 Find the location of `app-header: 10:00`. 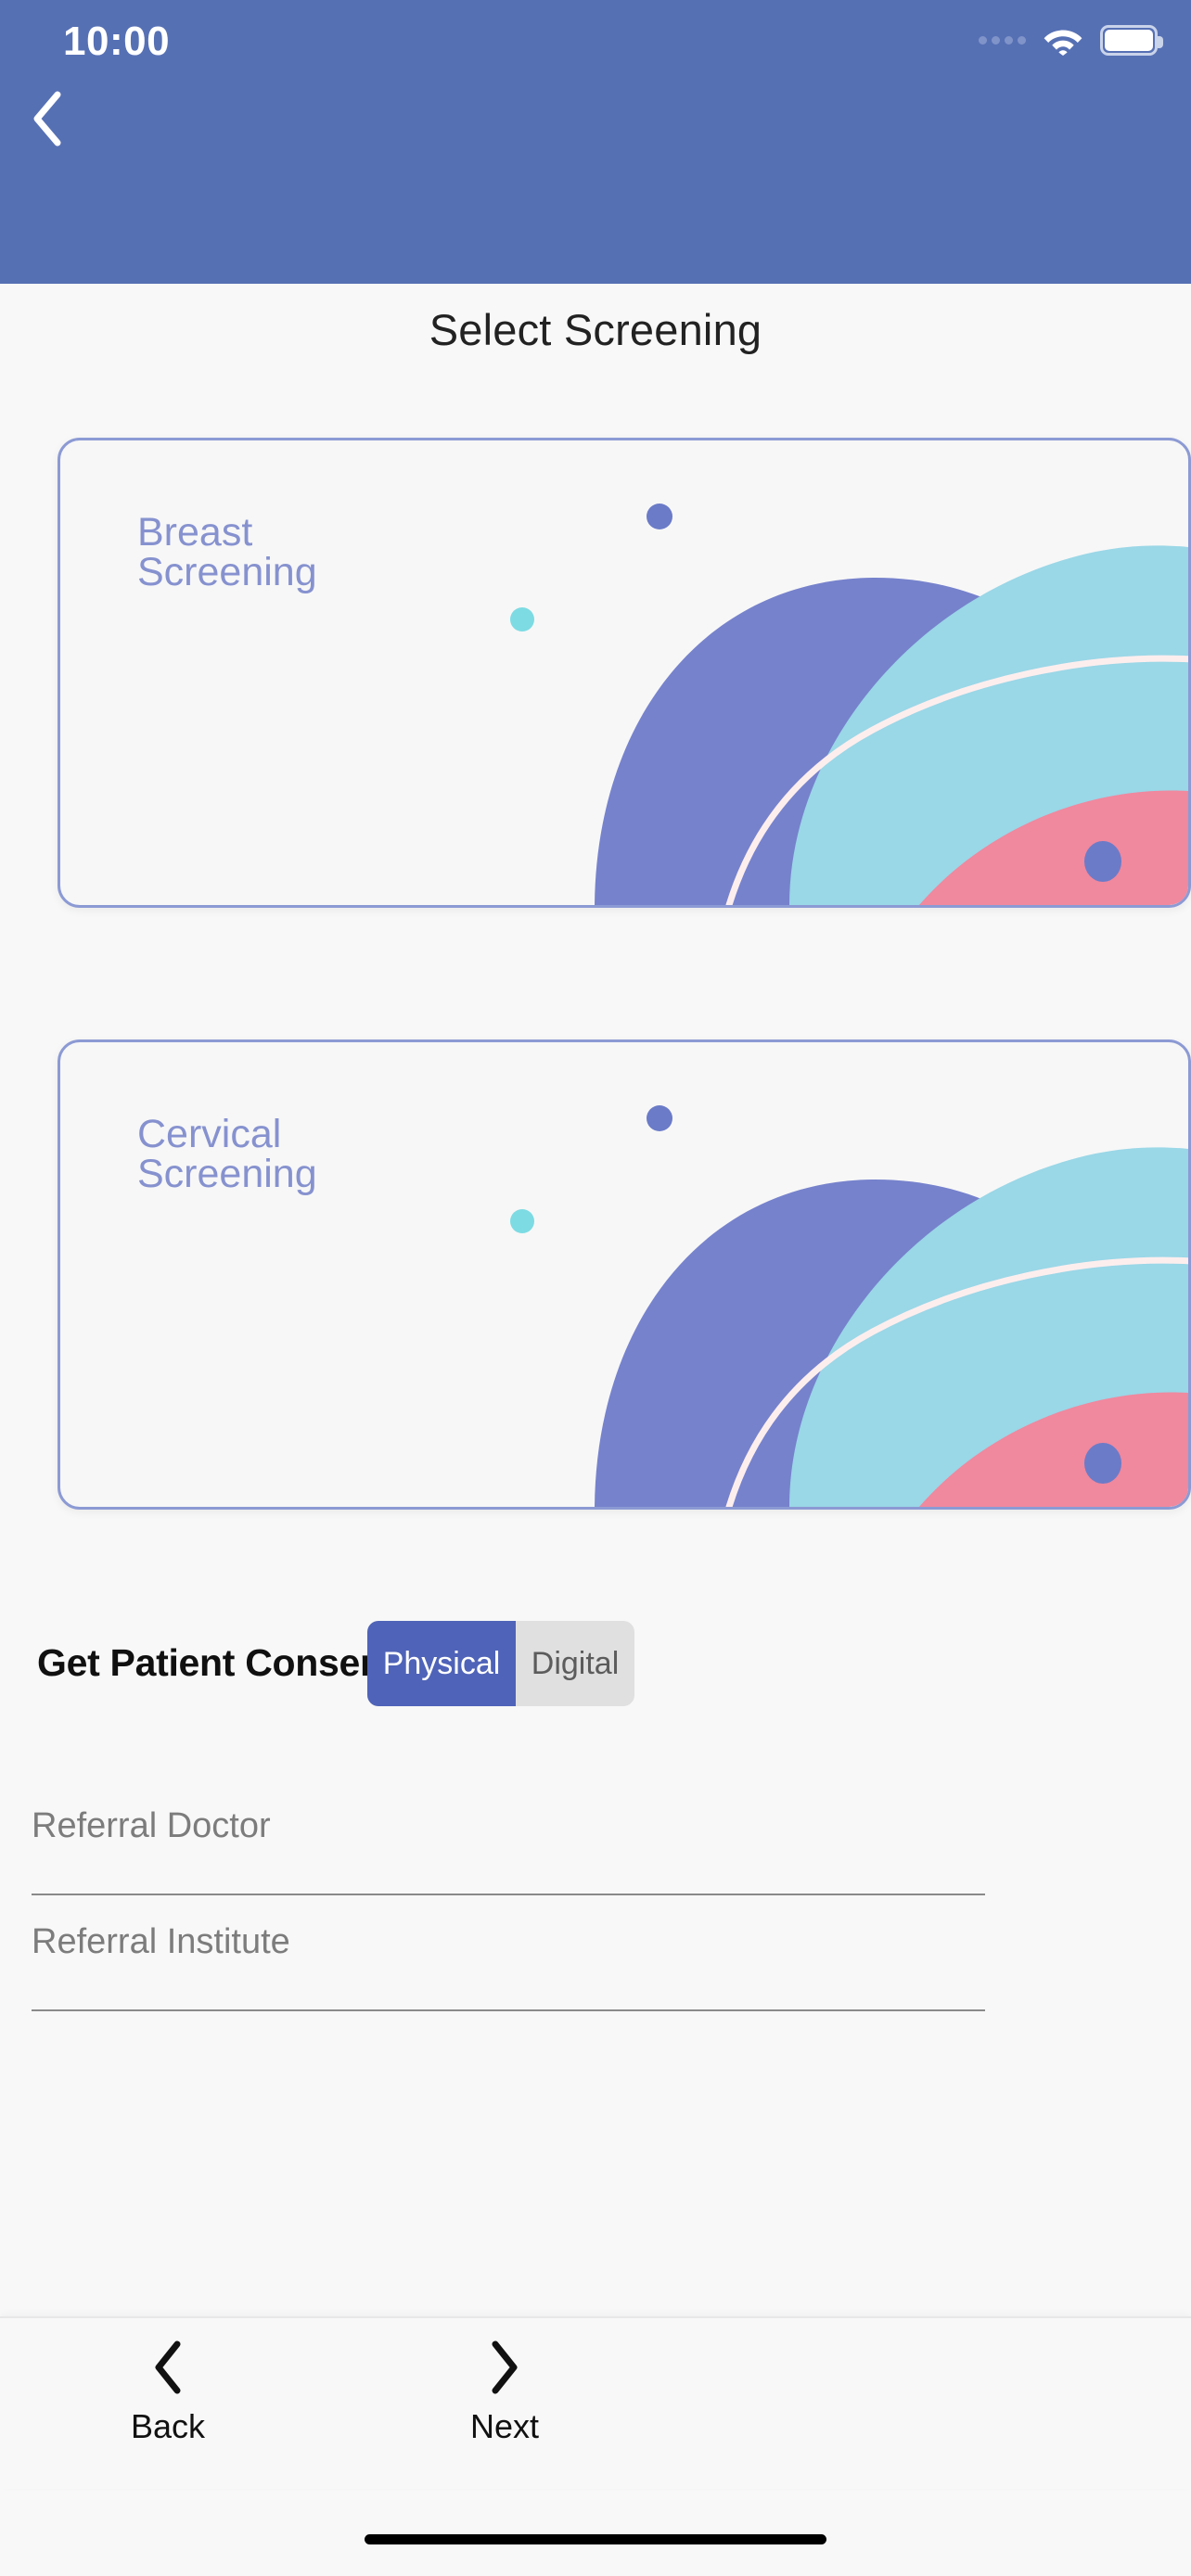

app-header: 10:00 is located at coordinates (595, 142).